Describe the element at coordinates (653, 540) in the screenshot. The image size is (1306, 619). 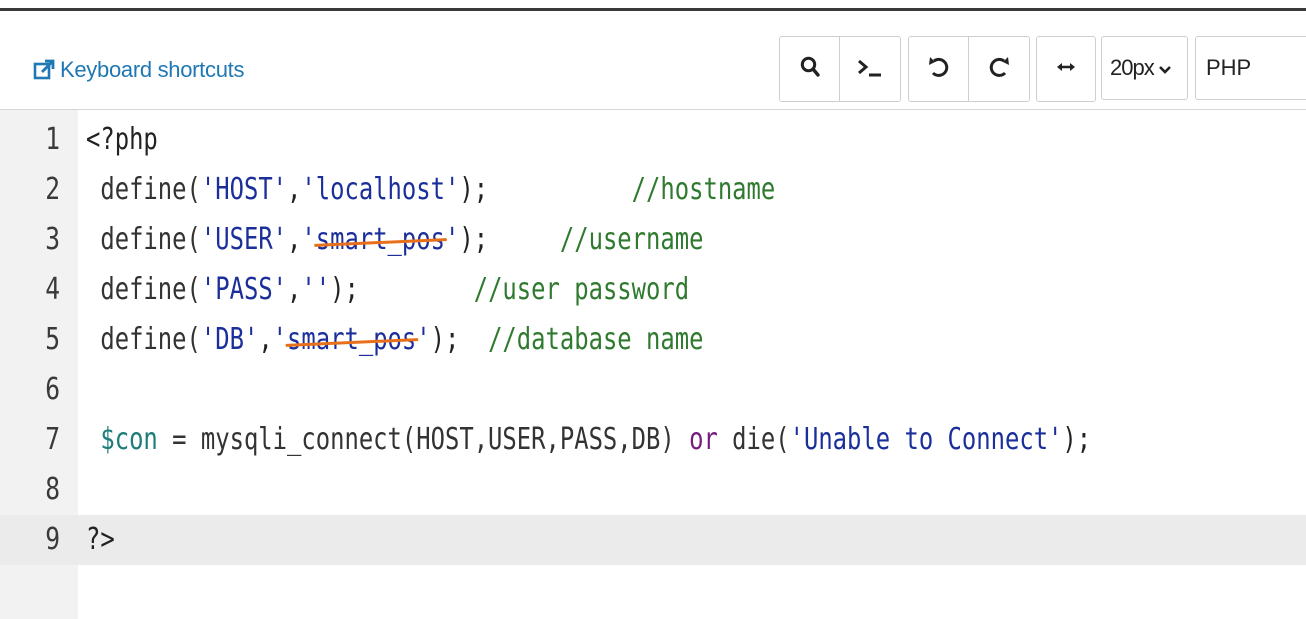
I see `active-line-highlight` at that location.